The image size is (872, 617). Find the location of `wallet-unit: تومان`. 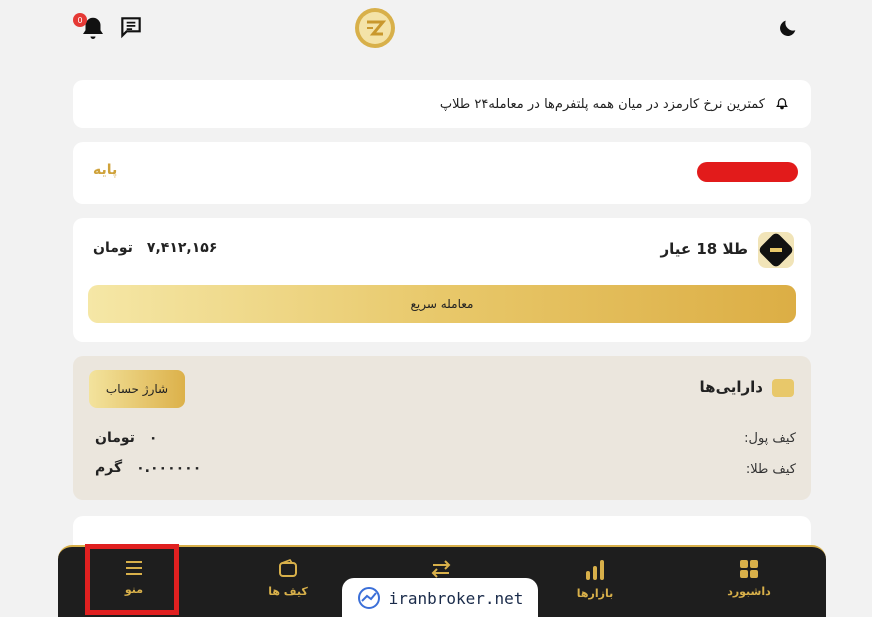

wallet-unit: تومان is located at coordinates (115, 438).